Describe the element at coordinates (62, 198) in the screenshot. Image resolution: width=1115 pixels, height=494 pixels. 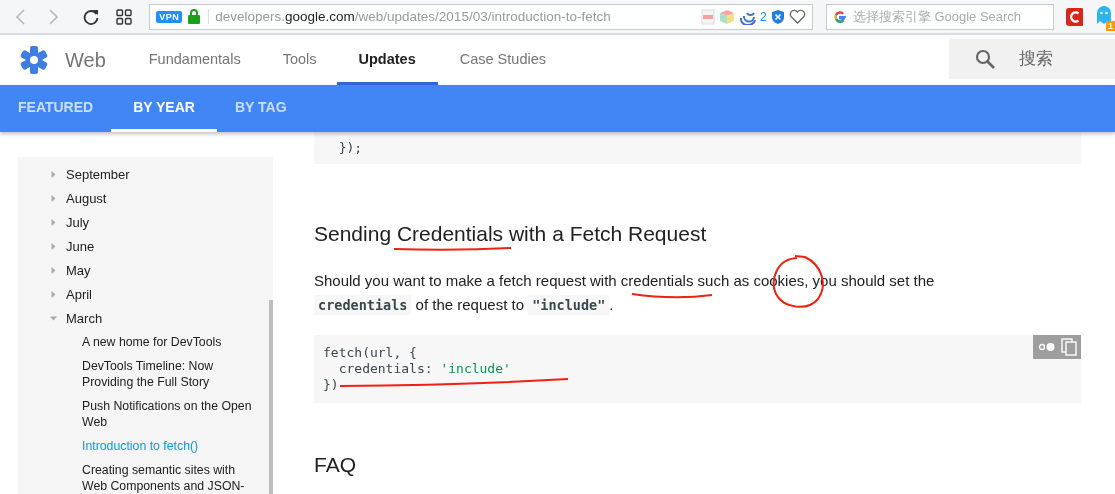
I see `tree-item: August` at that location.